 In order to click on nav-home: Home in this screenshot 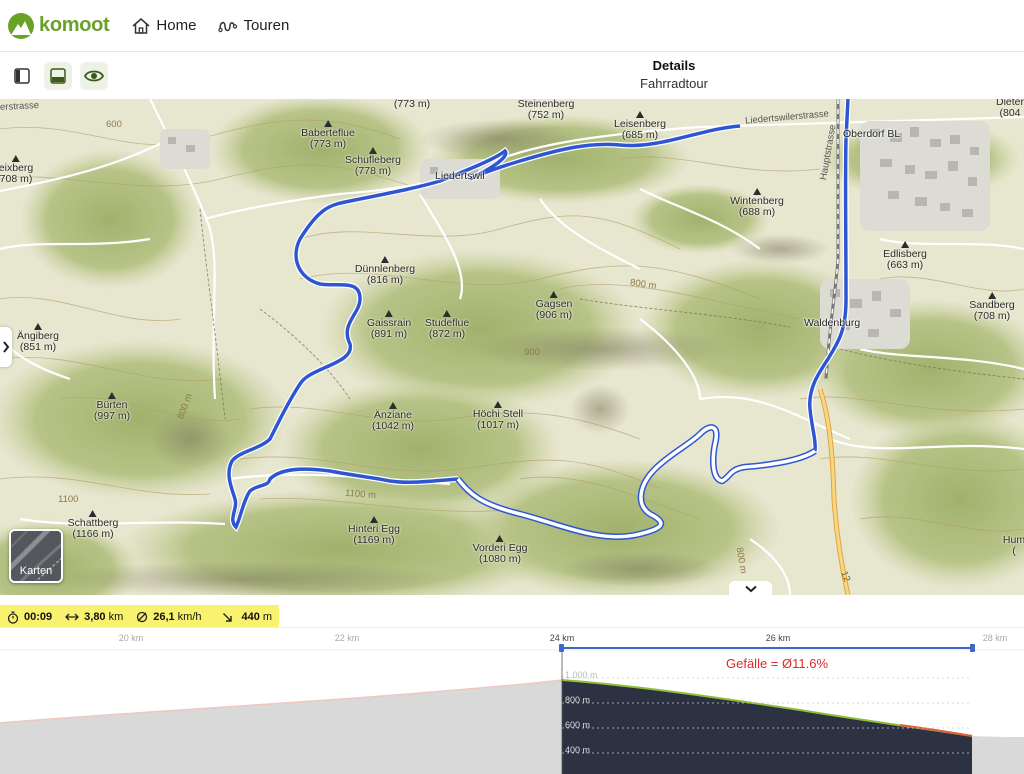, I will do `click(163, 26)`.